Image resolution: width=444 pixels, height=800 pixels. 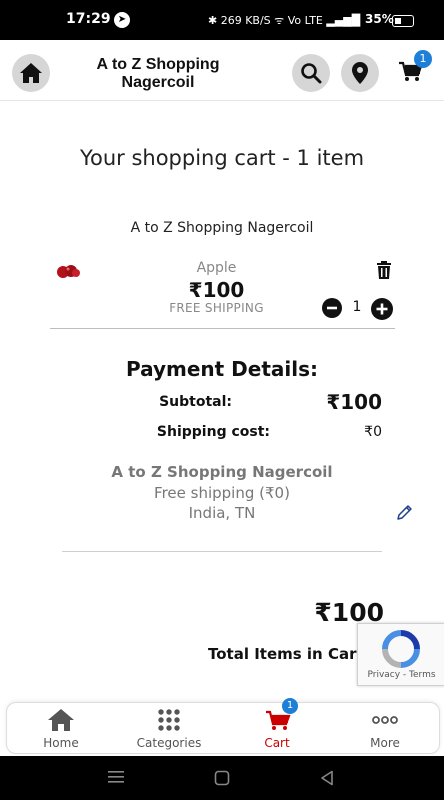 What do you see at coordinates (354, 402) in the screenshot?
I see `subtotal-value: ₹100` at bounding box center [354, 402].